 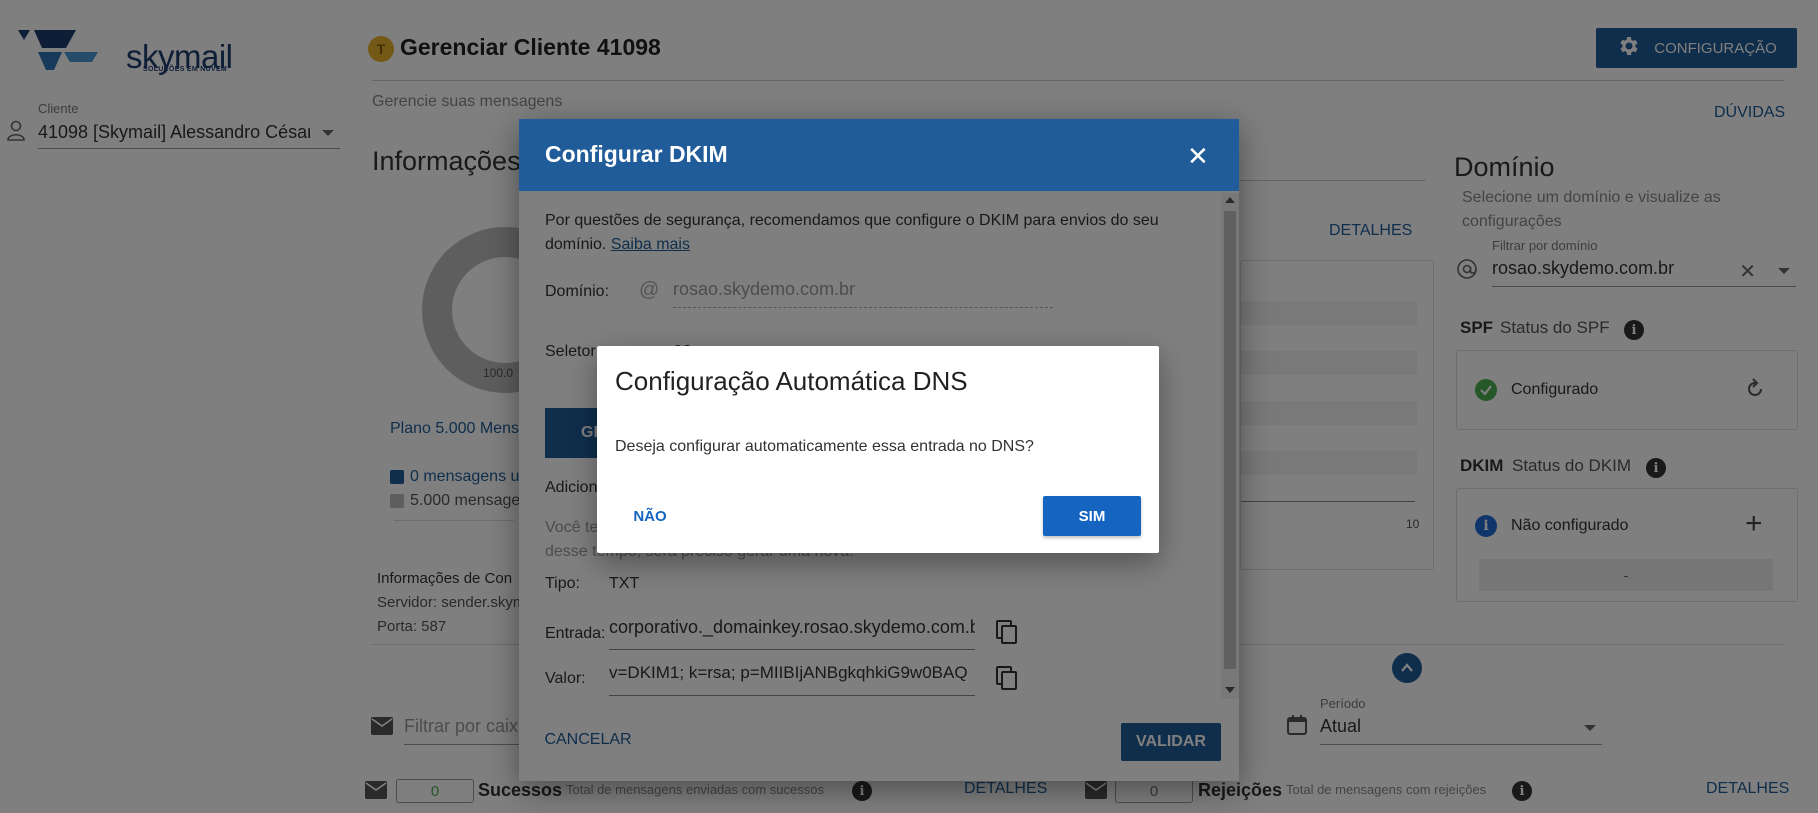 What do you see at coordinates (1092, 516) in the screenshot?
I see `yes-button: SIM` at bounding box center [1092, 516].